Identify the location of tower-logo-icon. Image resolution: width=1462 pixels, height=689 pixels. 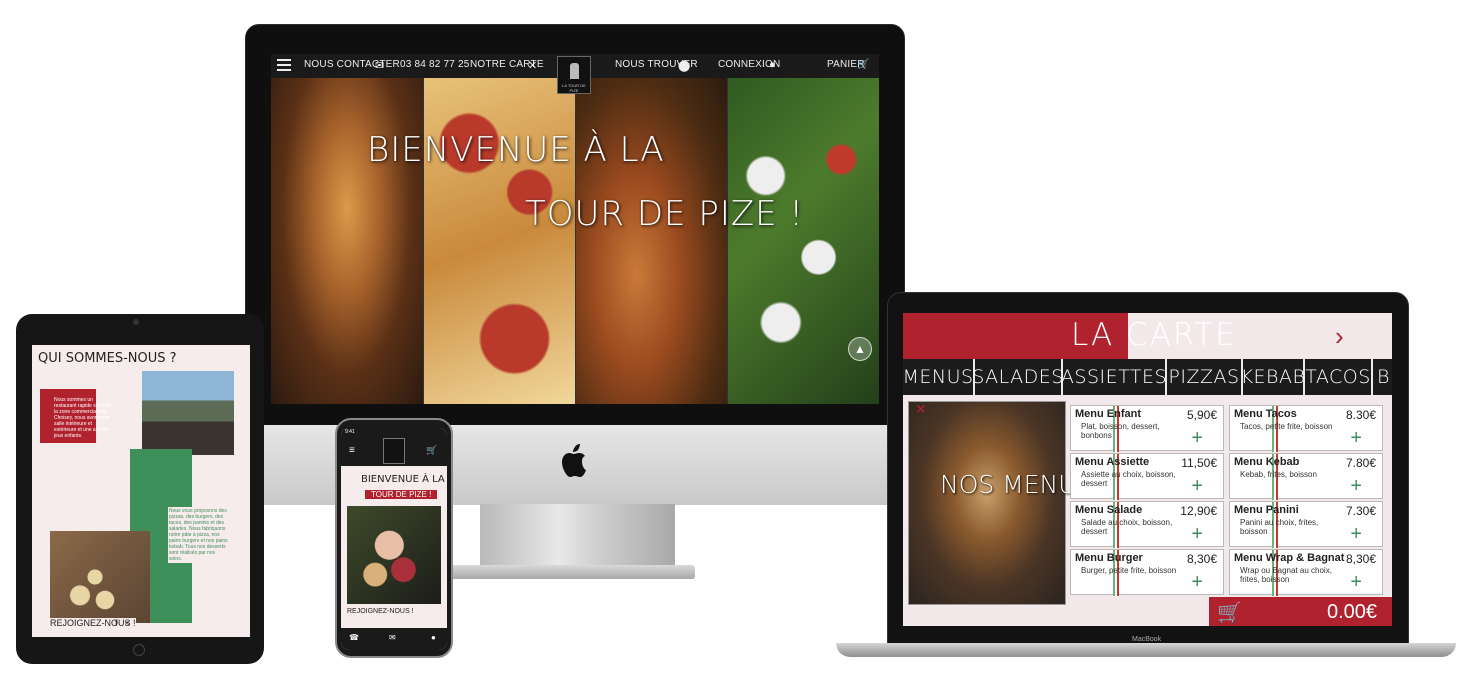
(574, 71).